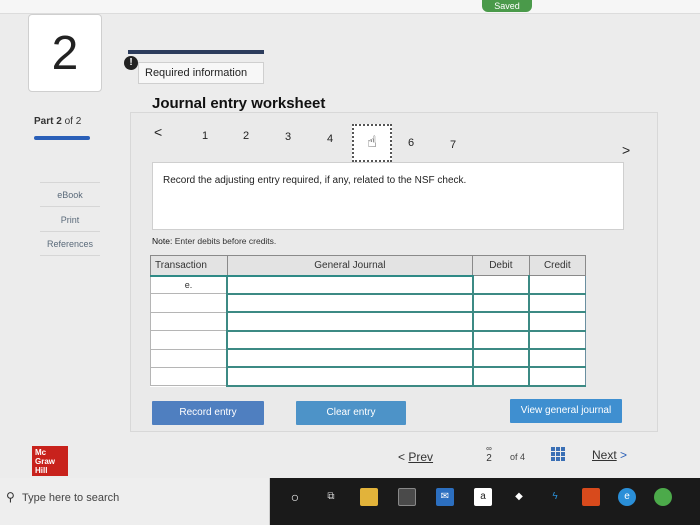  I want to click on part-progress-bar, so click(62, 138).